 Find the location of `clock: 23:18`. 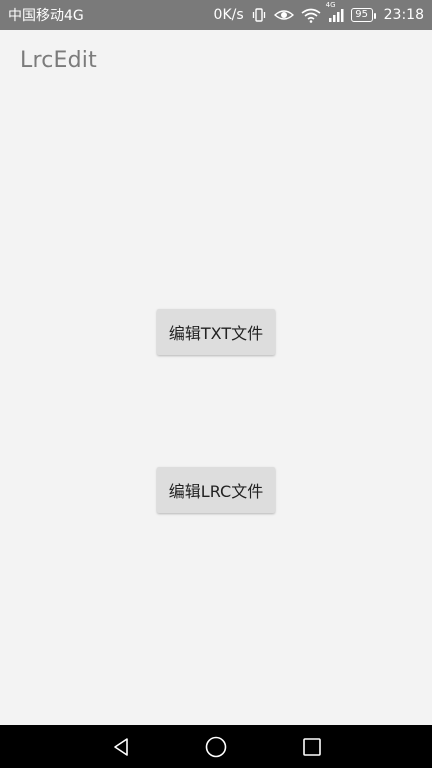

clock: 23:18 is located at coordinates (403, 15).